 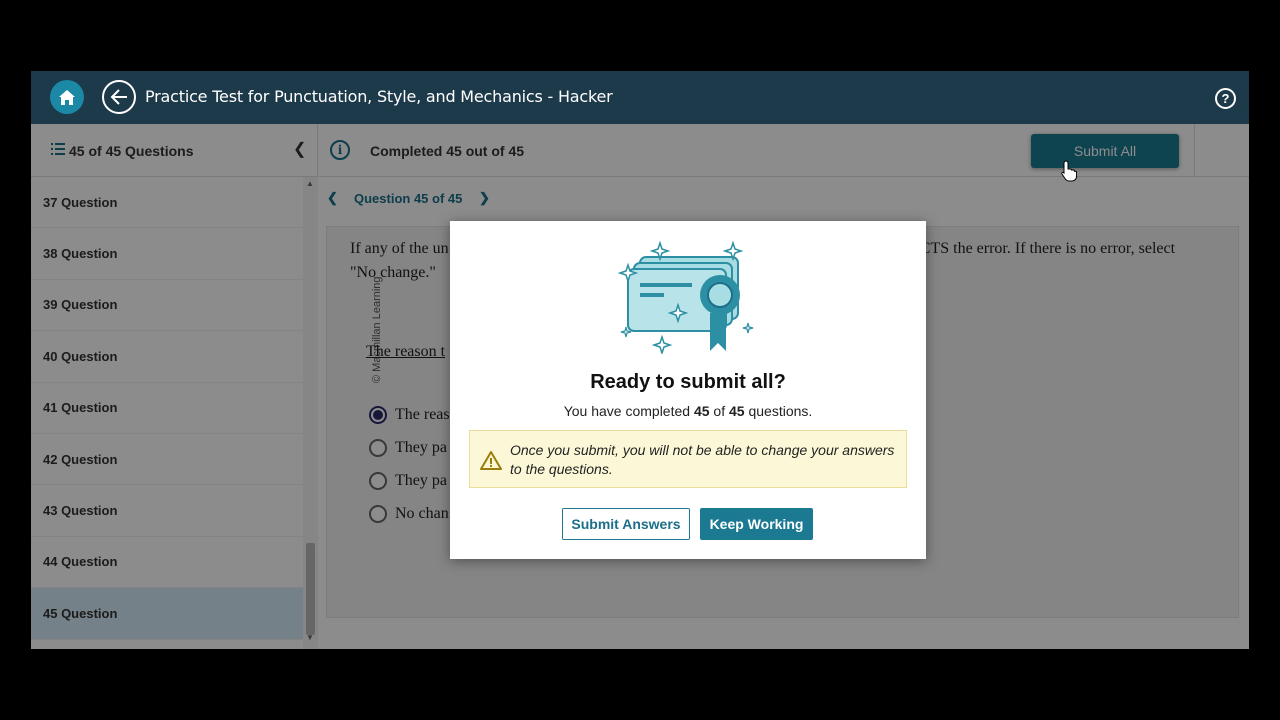 What do you see at coordinates (737, 411) in the screenshot?
I see `total-count: 45` at bounding box center [737, 411].